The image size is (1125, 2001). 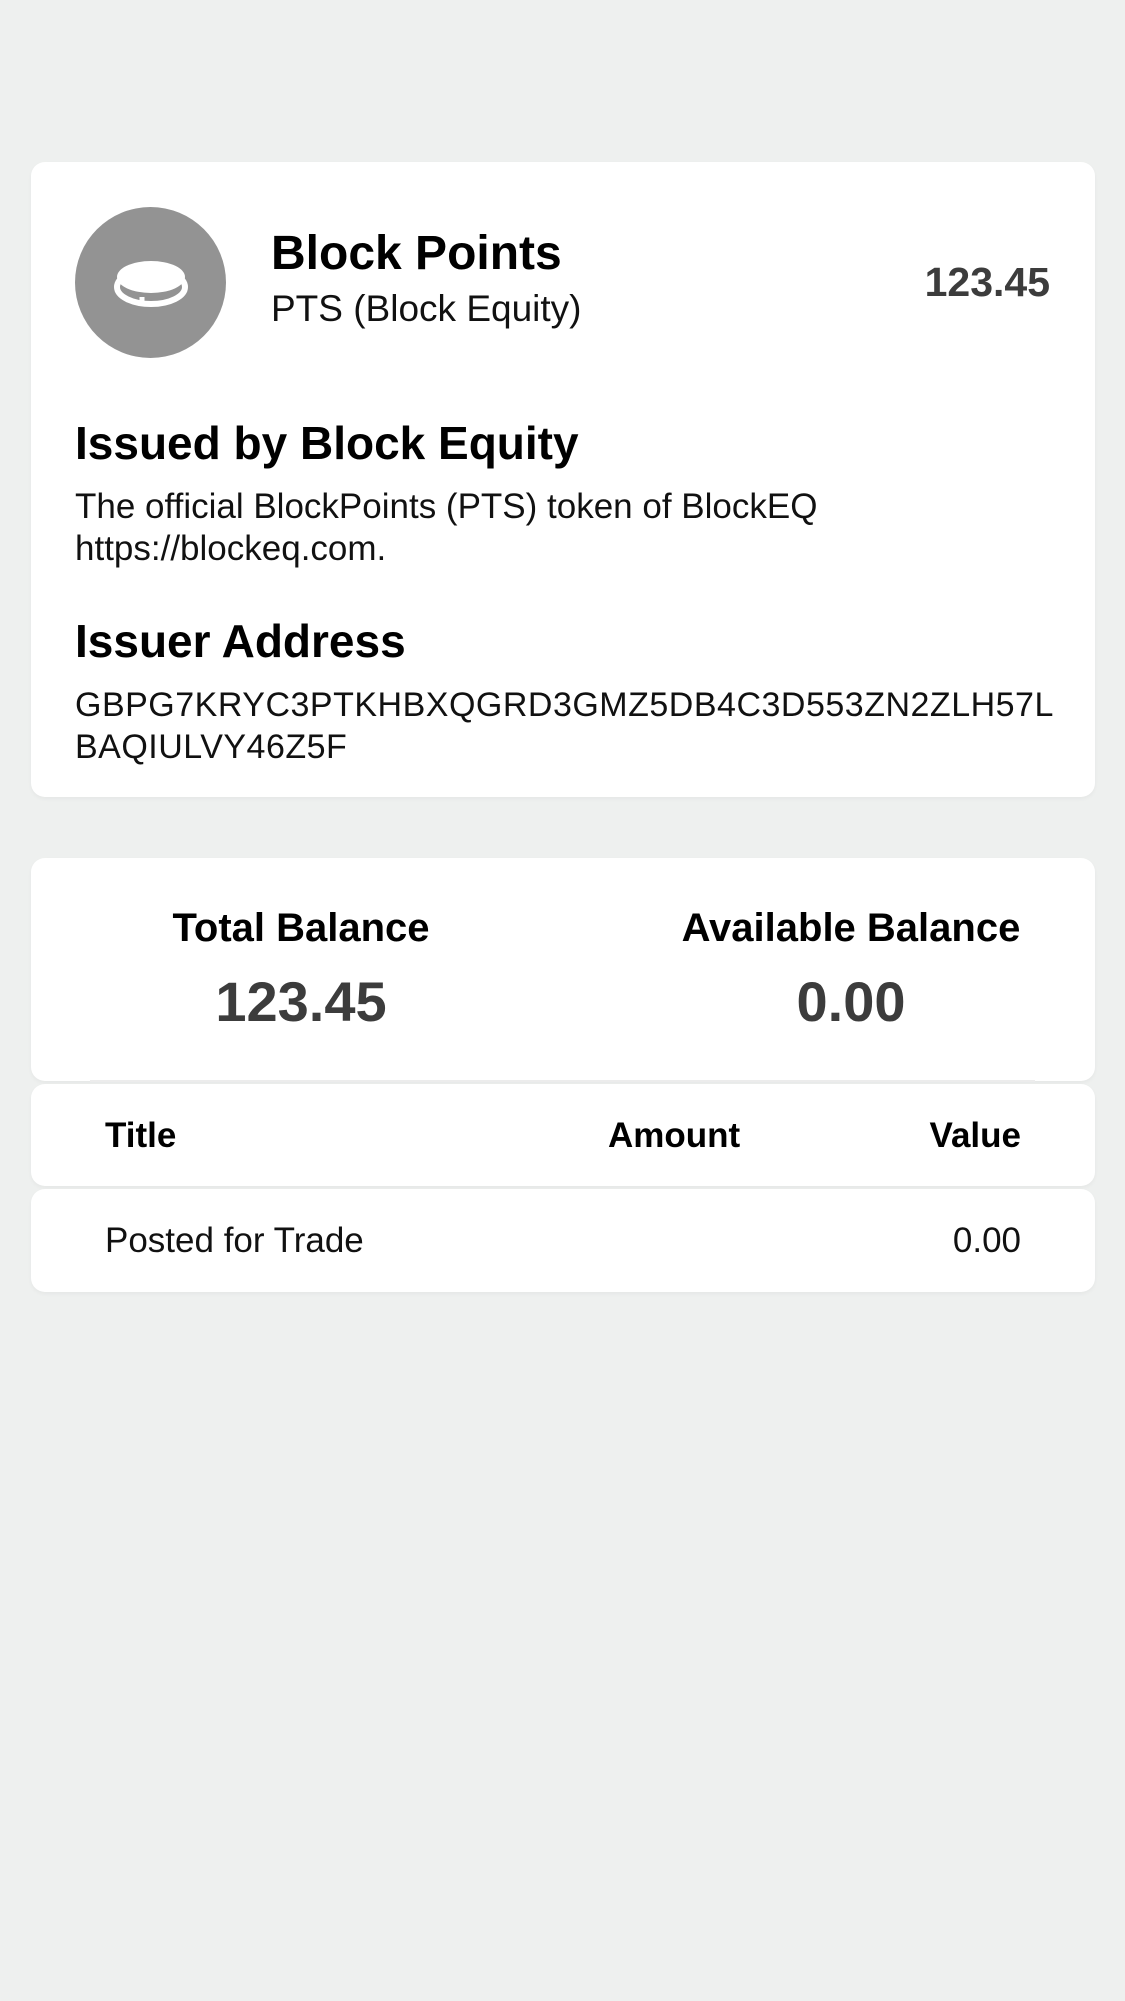 What do you see at coordinates (851, 1001) in the screenshot?
I see `available-balance-value: 0.00` at bounding box center [851, 1001].